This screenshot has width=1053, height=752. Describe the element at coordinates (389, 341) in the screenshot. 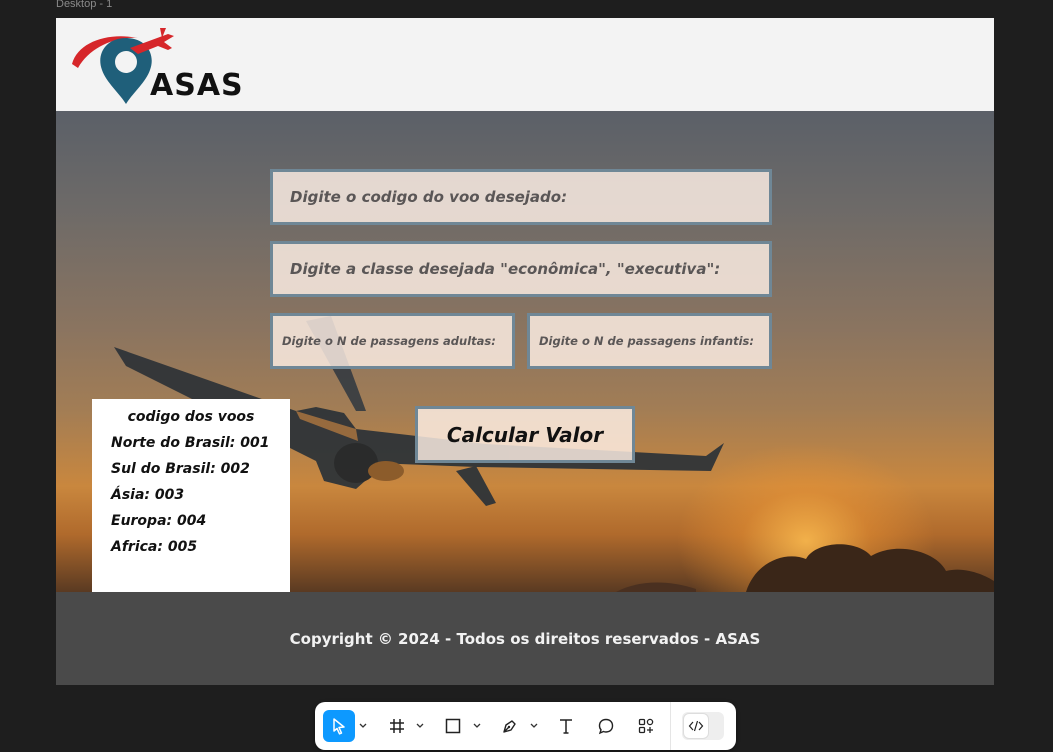

I see `adult-passengers-placeholder: Digite o N de passagens adultas:` at that location.